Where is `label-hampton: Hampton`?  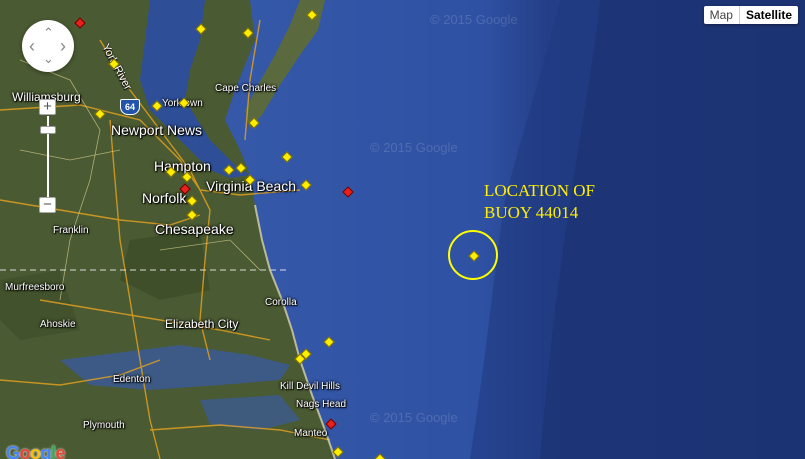
label-hampton: Hampton is located at coordinates (182, 166).